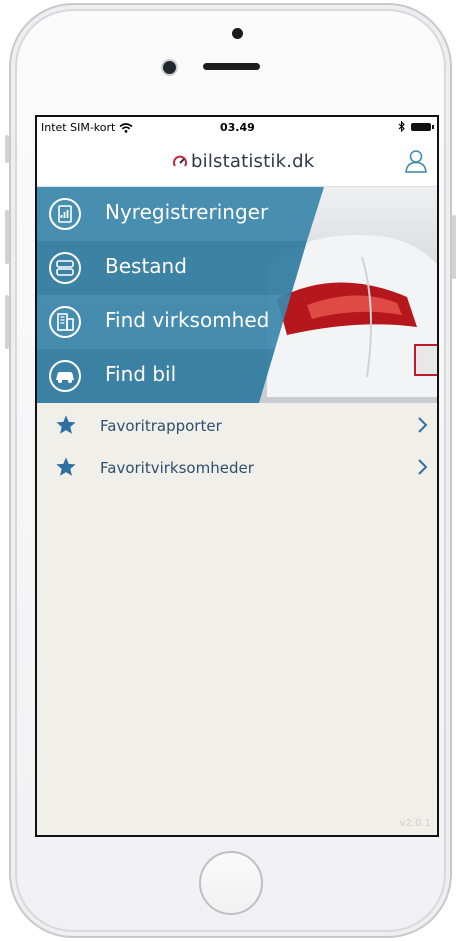 Image resolution: width=461 pixels, height=941 pixels. What do you see at coordinates (169, 67) in the screenshot?
I see `front-camera` at bounding box center [169, 67].